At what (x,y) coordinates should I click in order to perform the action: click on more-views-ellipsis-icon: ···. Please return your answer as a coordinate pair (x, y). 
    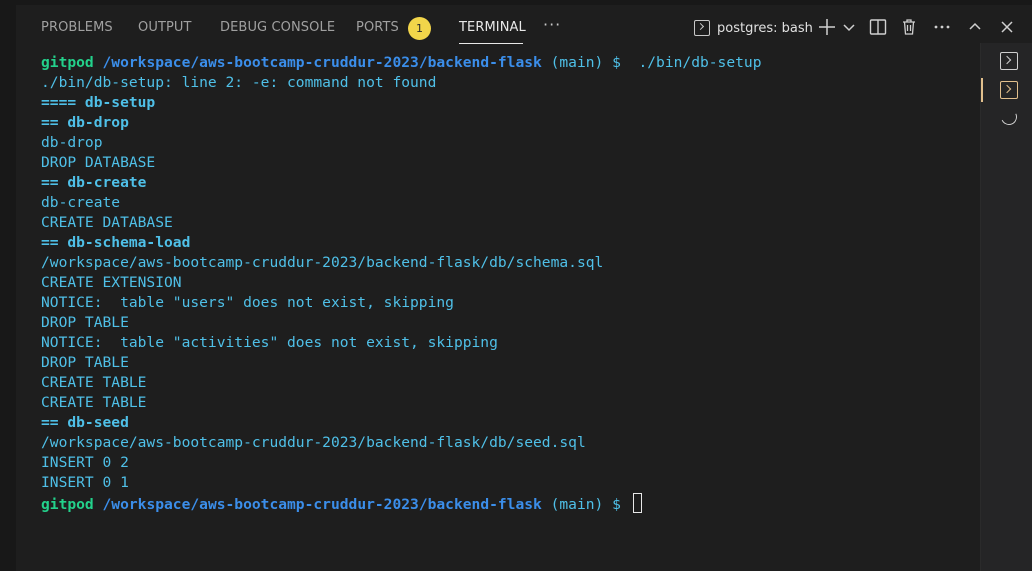
    Looking at the image, I should click on (552, 24).